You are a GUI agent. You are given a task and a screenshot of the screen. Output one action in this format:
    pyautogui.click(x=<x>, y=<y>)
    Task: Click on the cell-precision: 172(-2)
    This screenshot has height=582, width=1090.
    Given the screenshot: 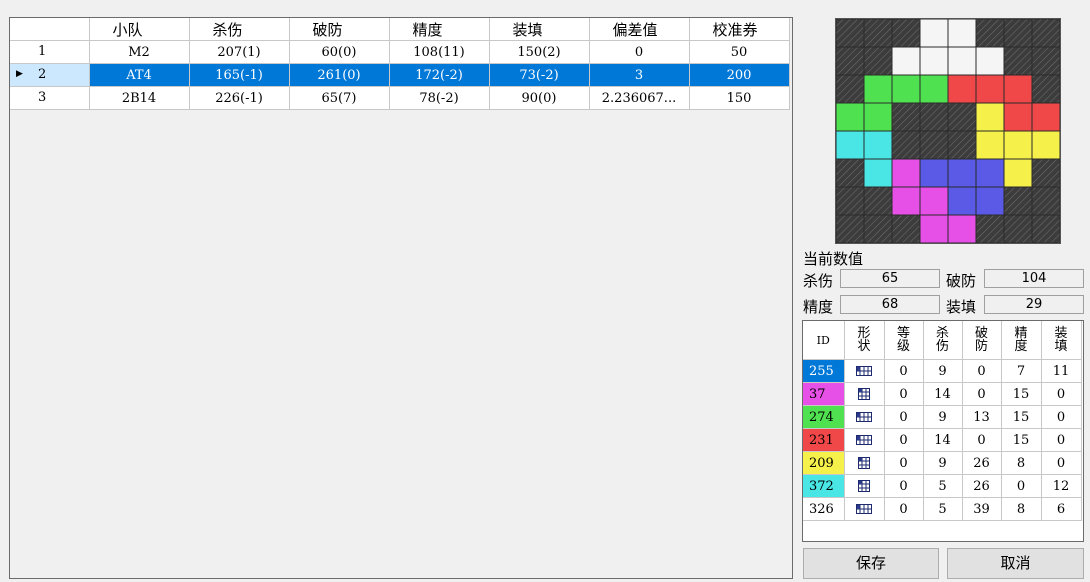 What is the action you would take?
    pyautogui.click(x=439, y=75)
    